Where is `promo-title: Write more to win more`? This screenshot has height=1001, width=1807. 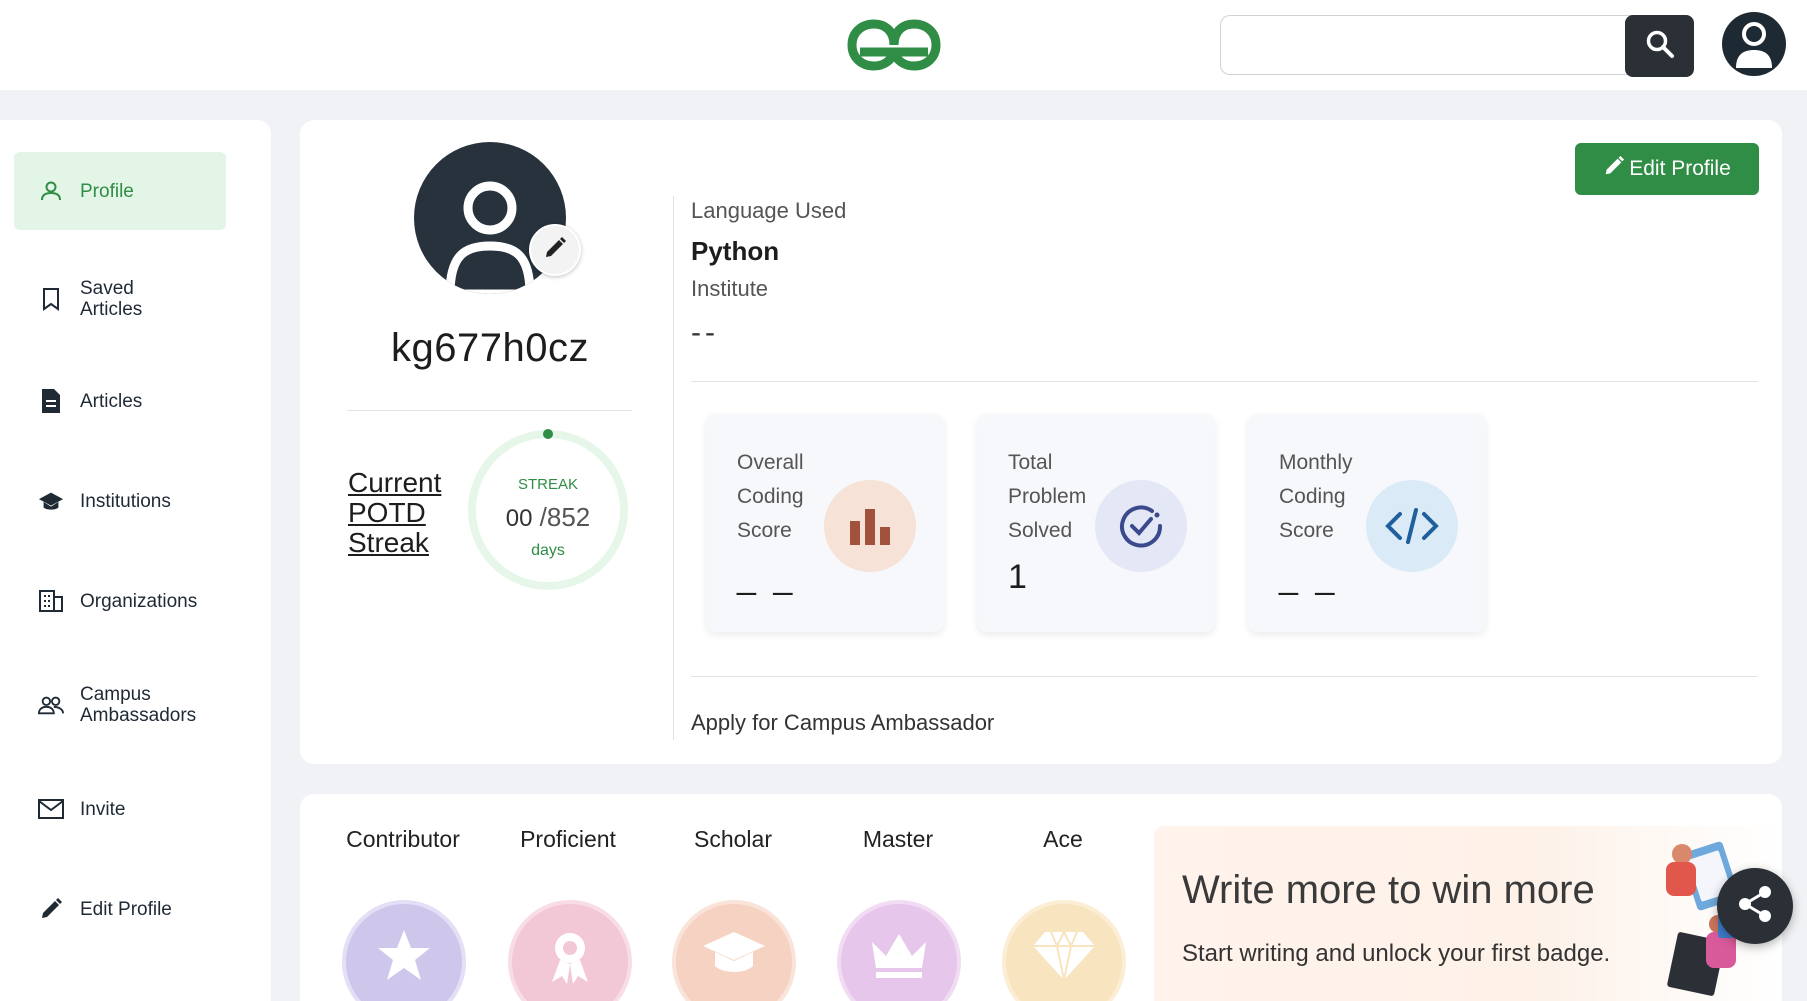 promo-title: Write more to win more is located at coordinates (1388, 890).